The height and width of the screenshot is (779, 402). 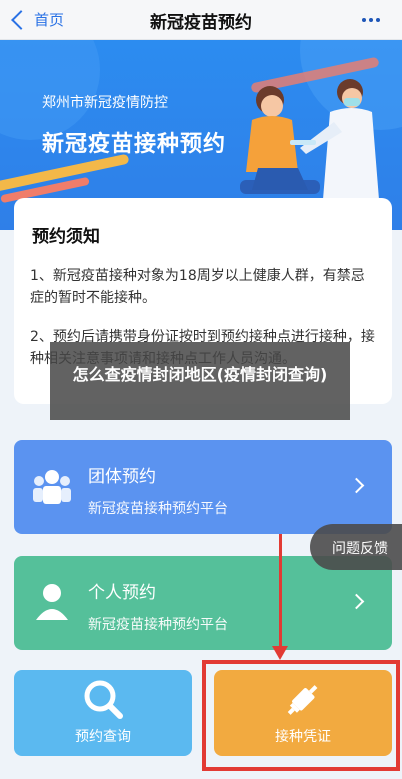 I want to click on feedback-button: 问题反馈, so click(x=356, y=547).